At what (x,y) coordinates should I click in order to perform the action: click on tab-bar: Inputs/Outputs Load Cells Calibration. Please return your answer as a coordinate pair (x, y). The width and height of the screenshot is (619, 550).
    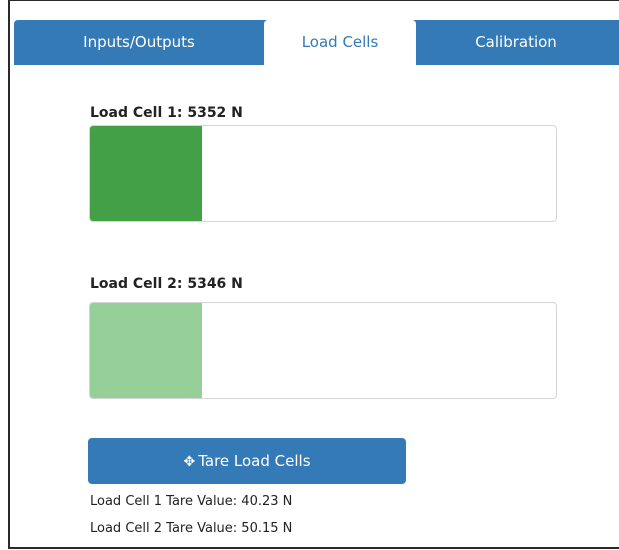
    Looking at the image, I should click on (314, 34).